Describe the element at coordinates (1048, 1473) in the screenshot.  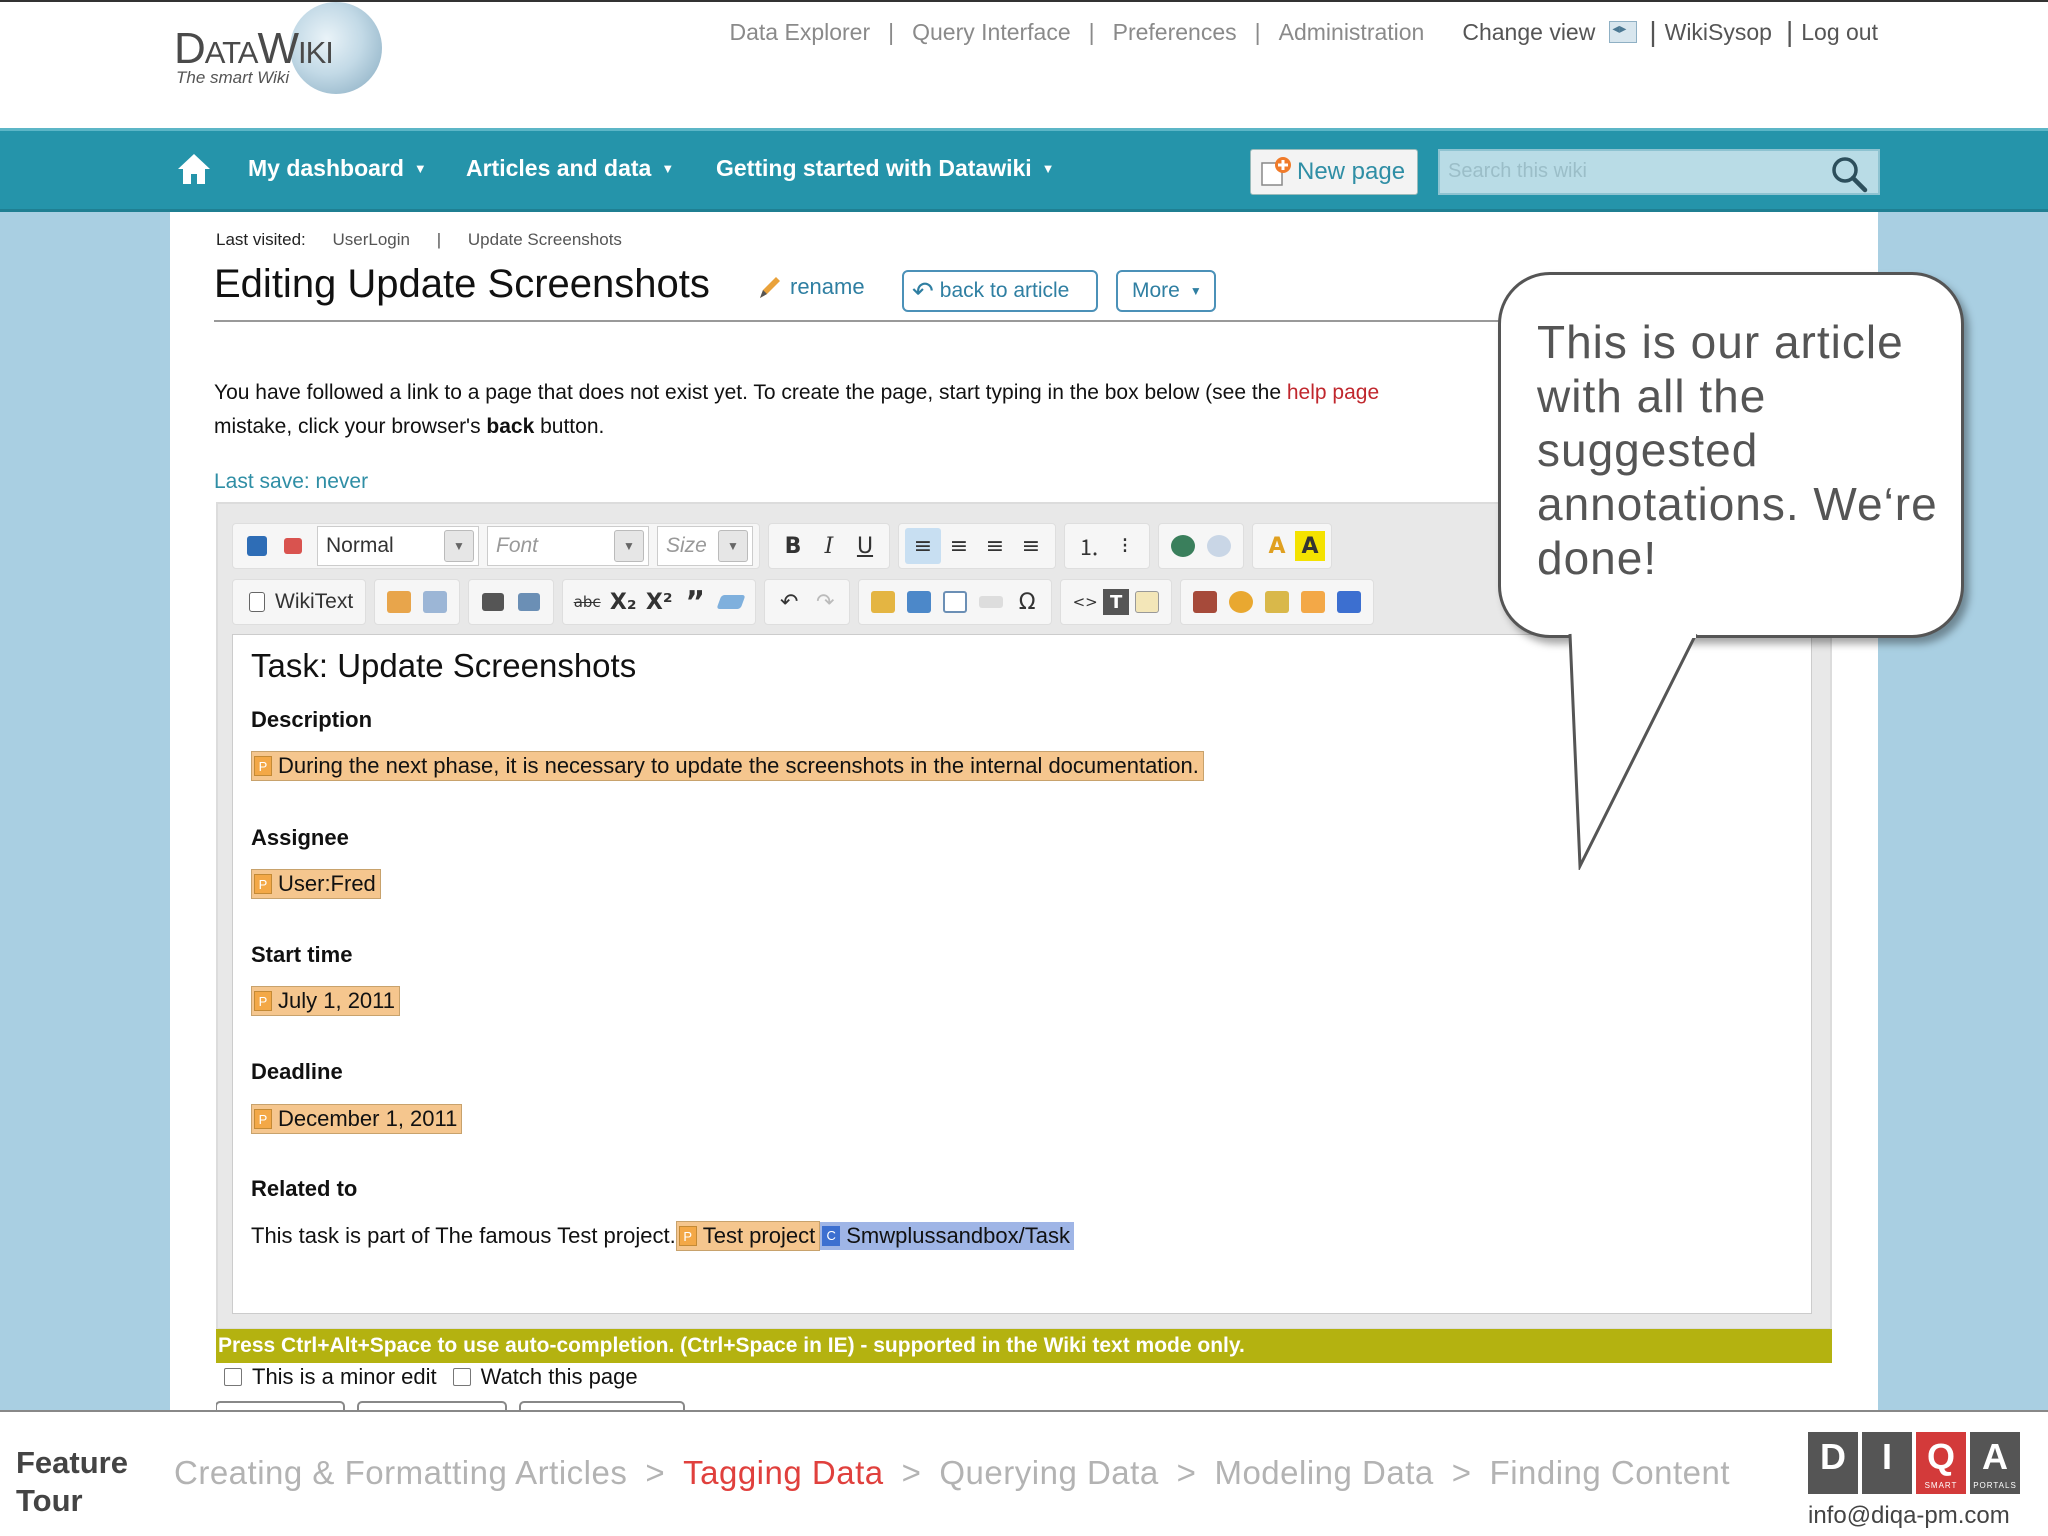
I see `tour-step-querying: Querying Data` at that location.